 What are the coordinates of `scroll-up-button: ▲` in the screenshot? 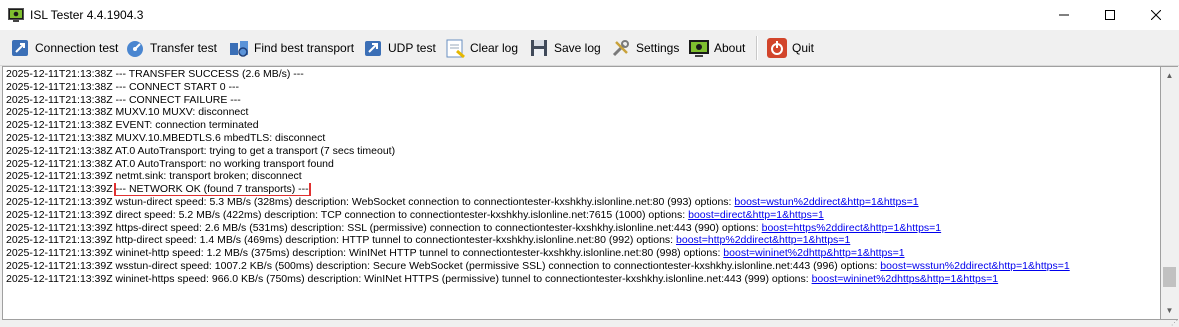 It's located at (1169, 75).